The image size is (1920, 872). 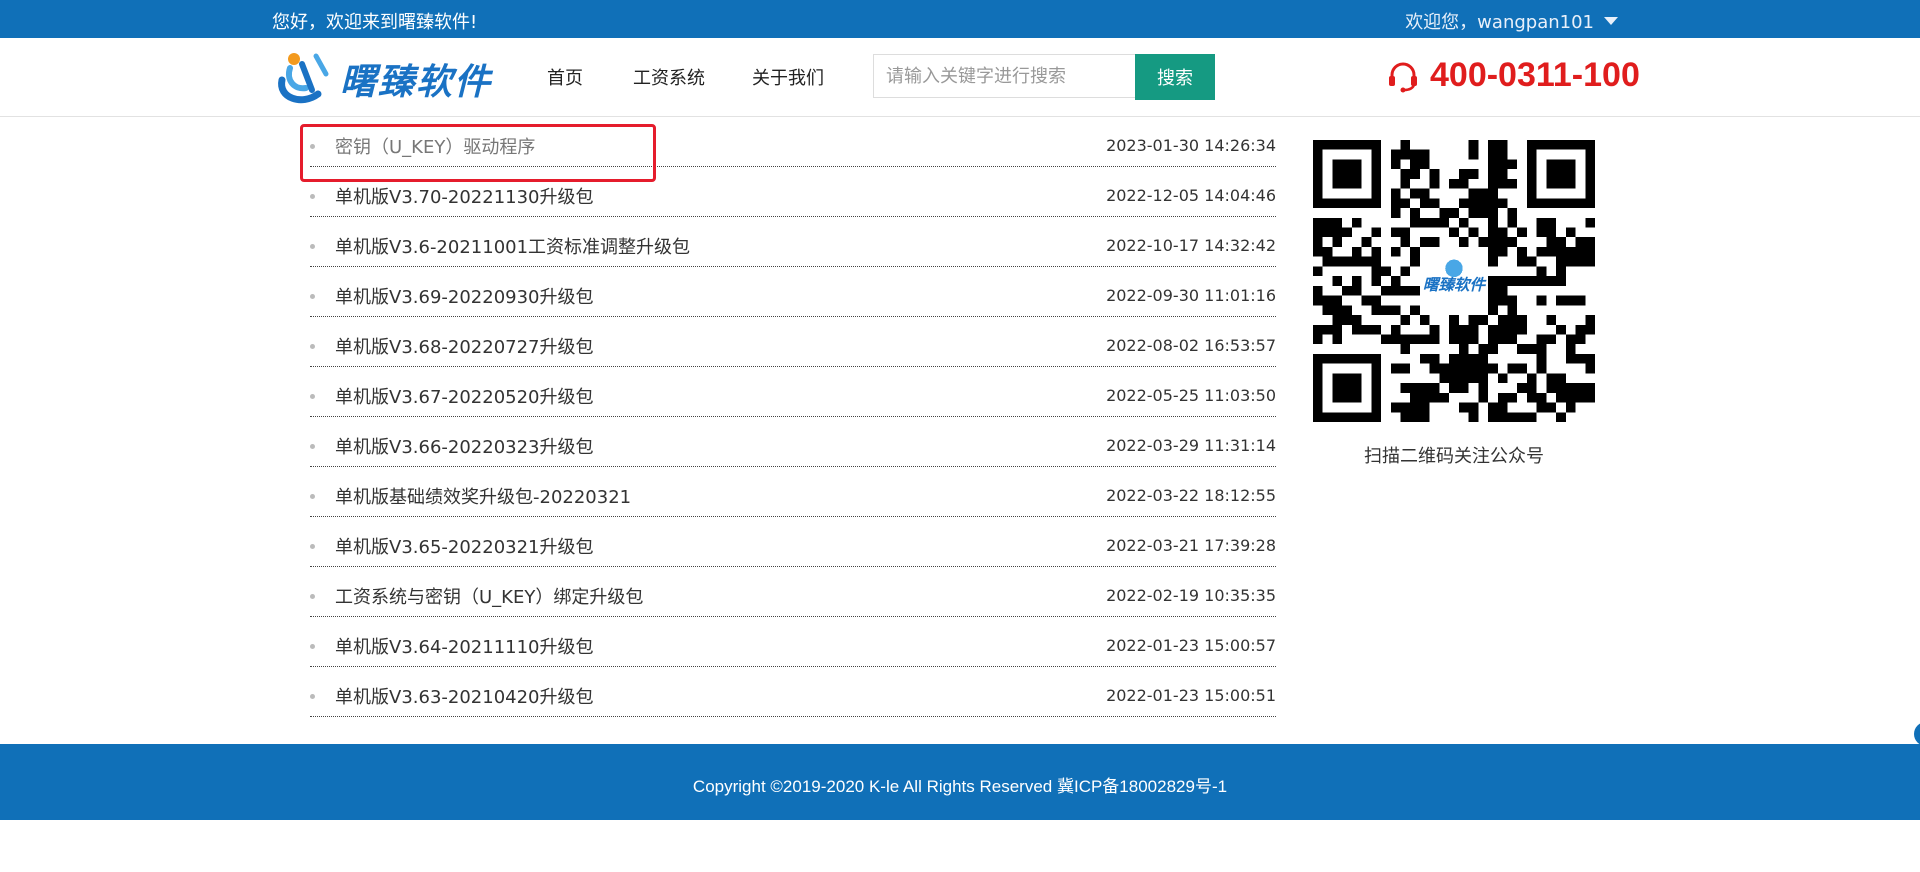 What do you see at coordinates (669, 77) in the screenshot?
I see `nav-payroll-system: 工资系统` at bounding box center [669, 77].